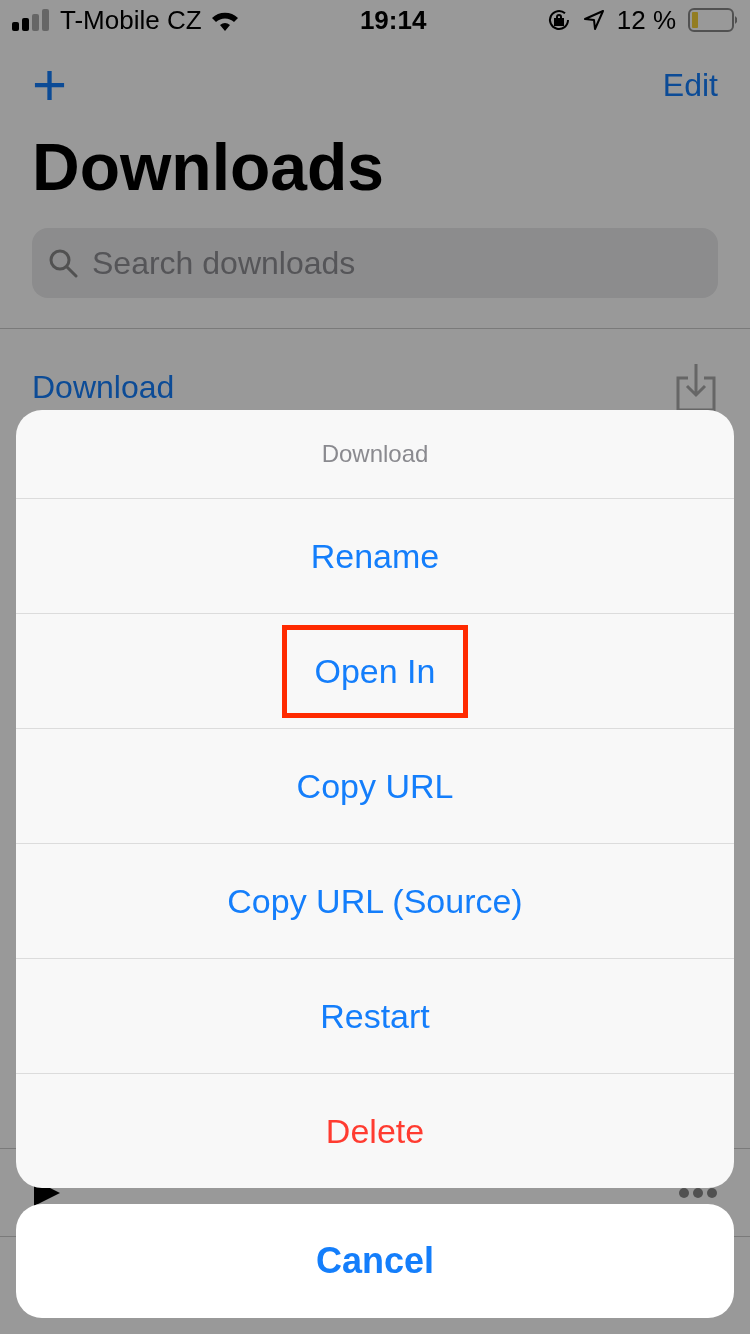  Describe the element at coordinates (103, 387) in the screenshot. I see `download-name: Download` at that location.